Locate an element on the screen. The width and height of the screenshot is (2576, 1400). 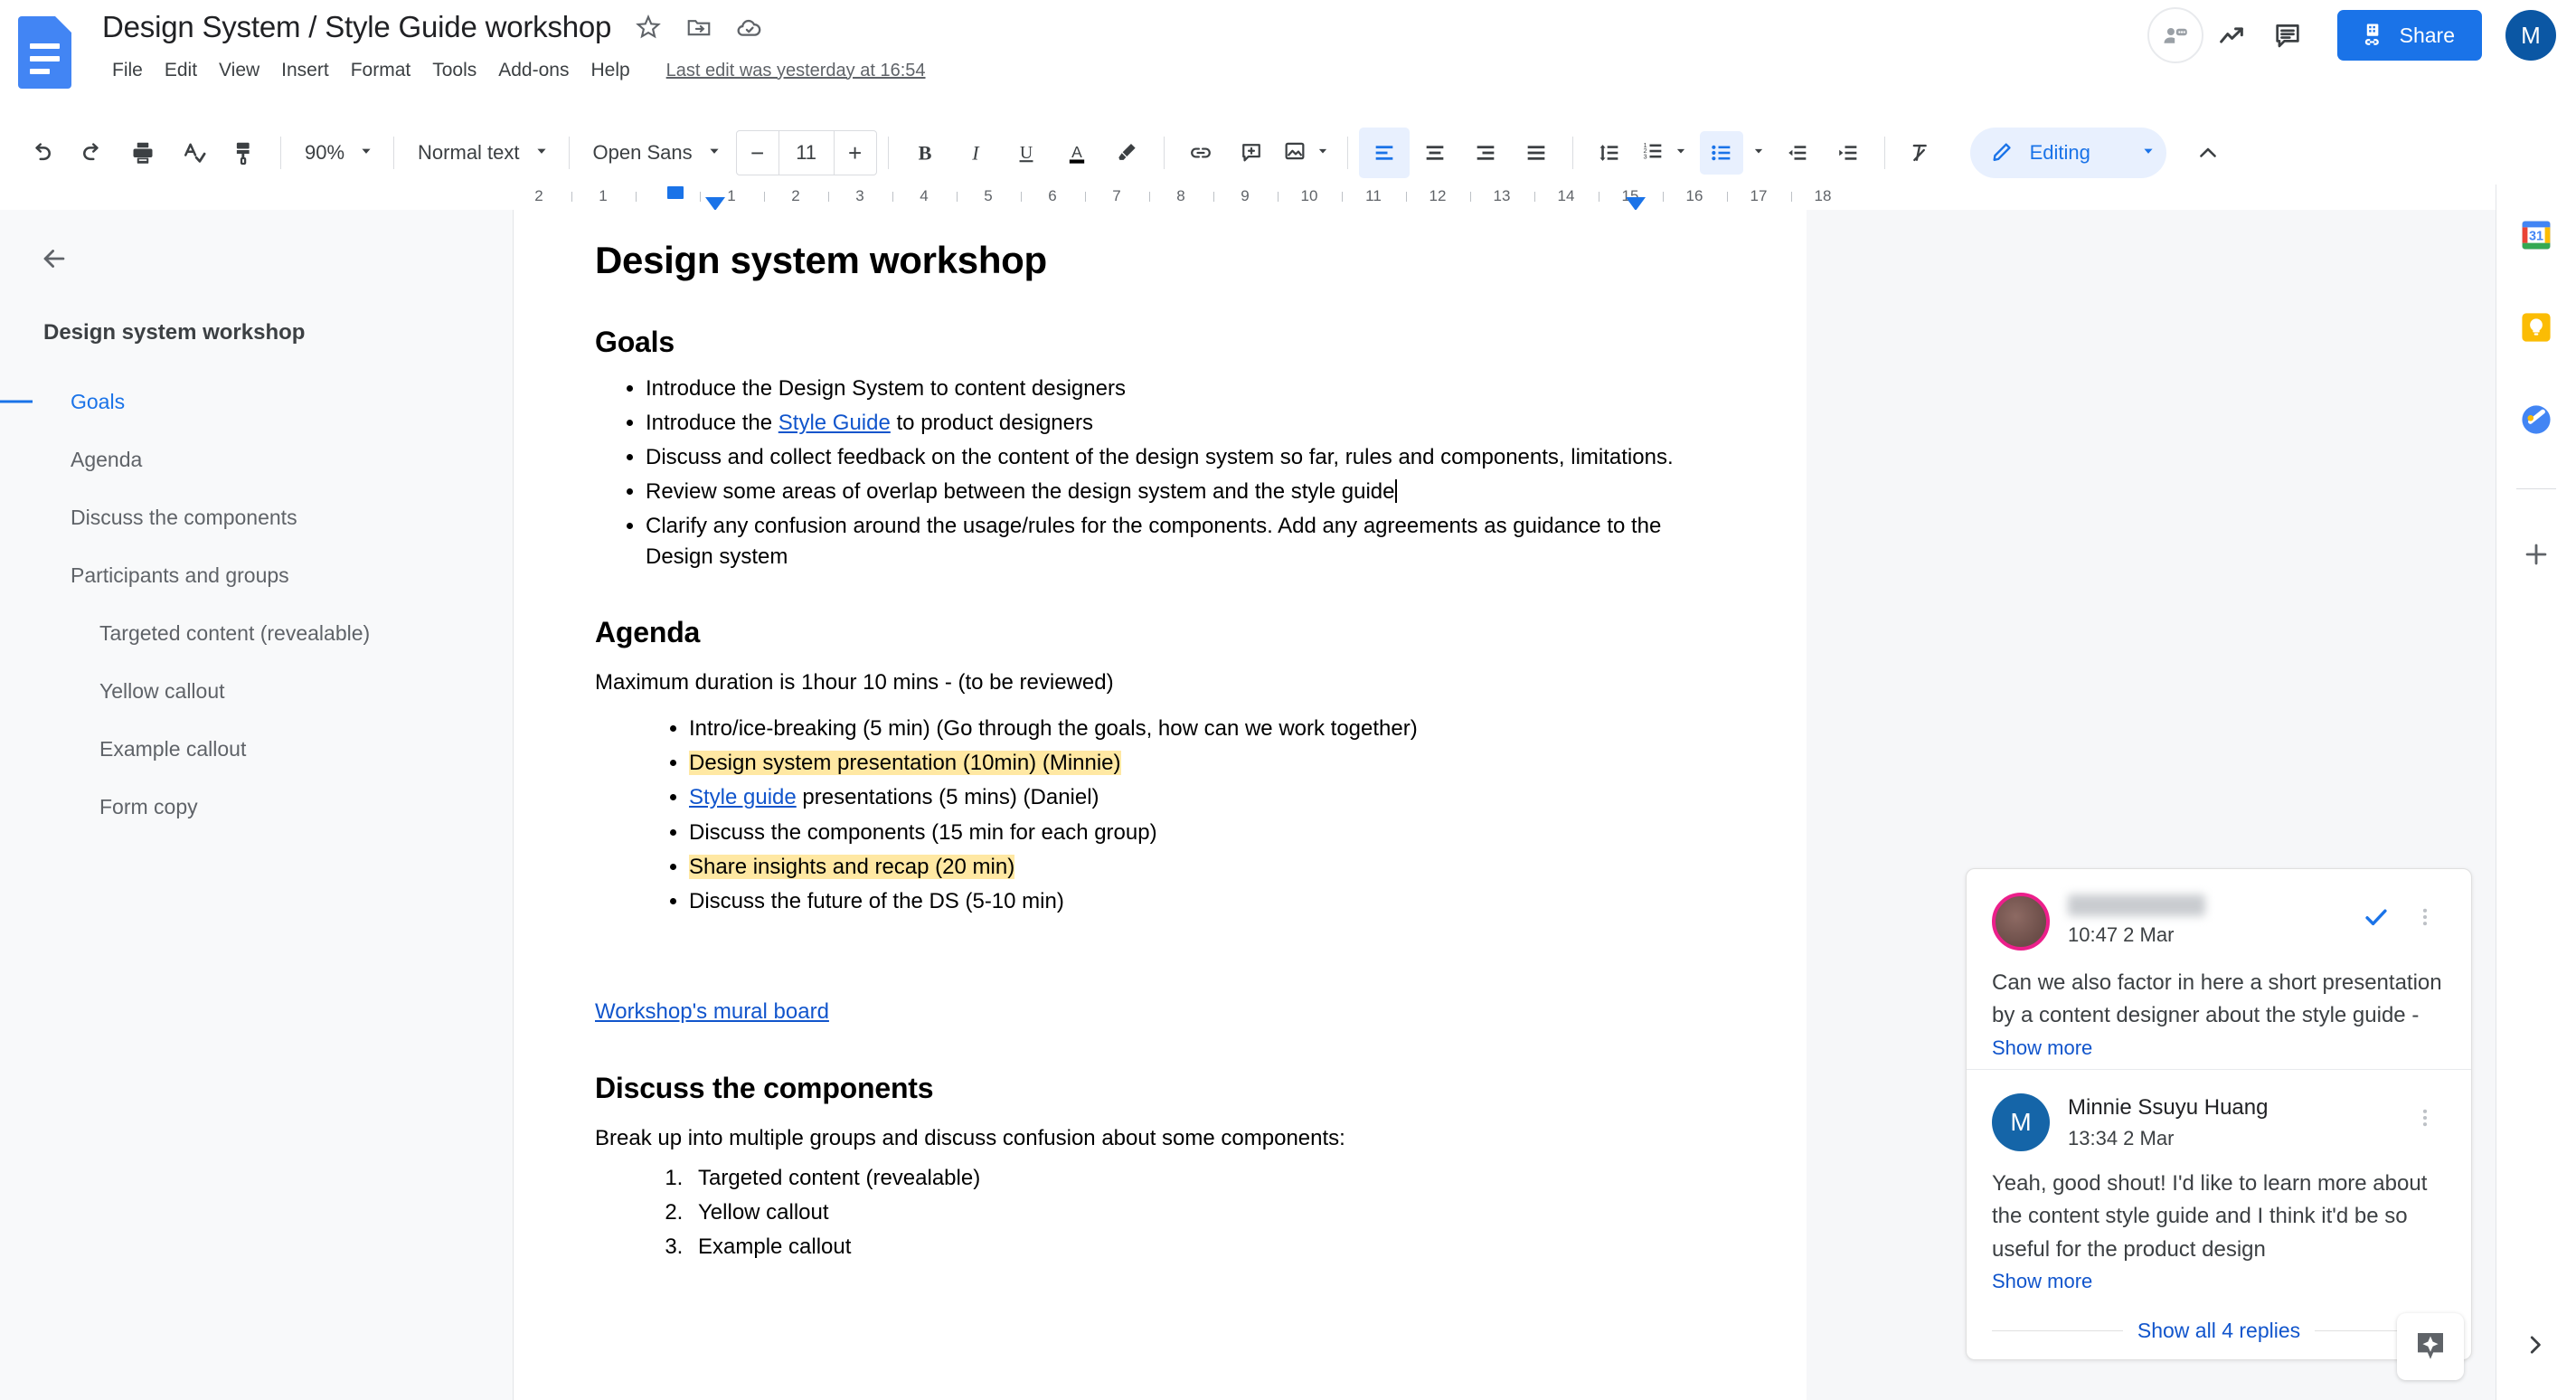
italic-icon: I is located at coordinates (975, 153).